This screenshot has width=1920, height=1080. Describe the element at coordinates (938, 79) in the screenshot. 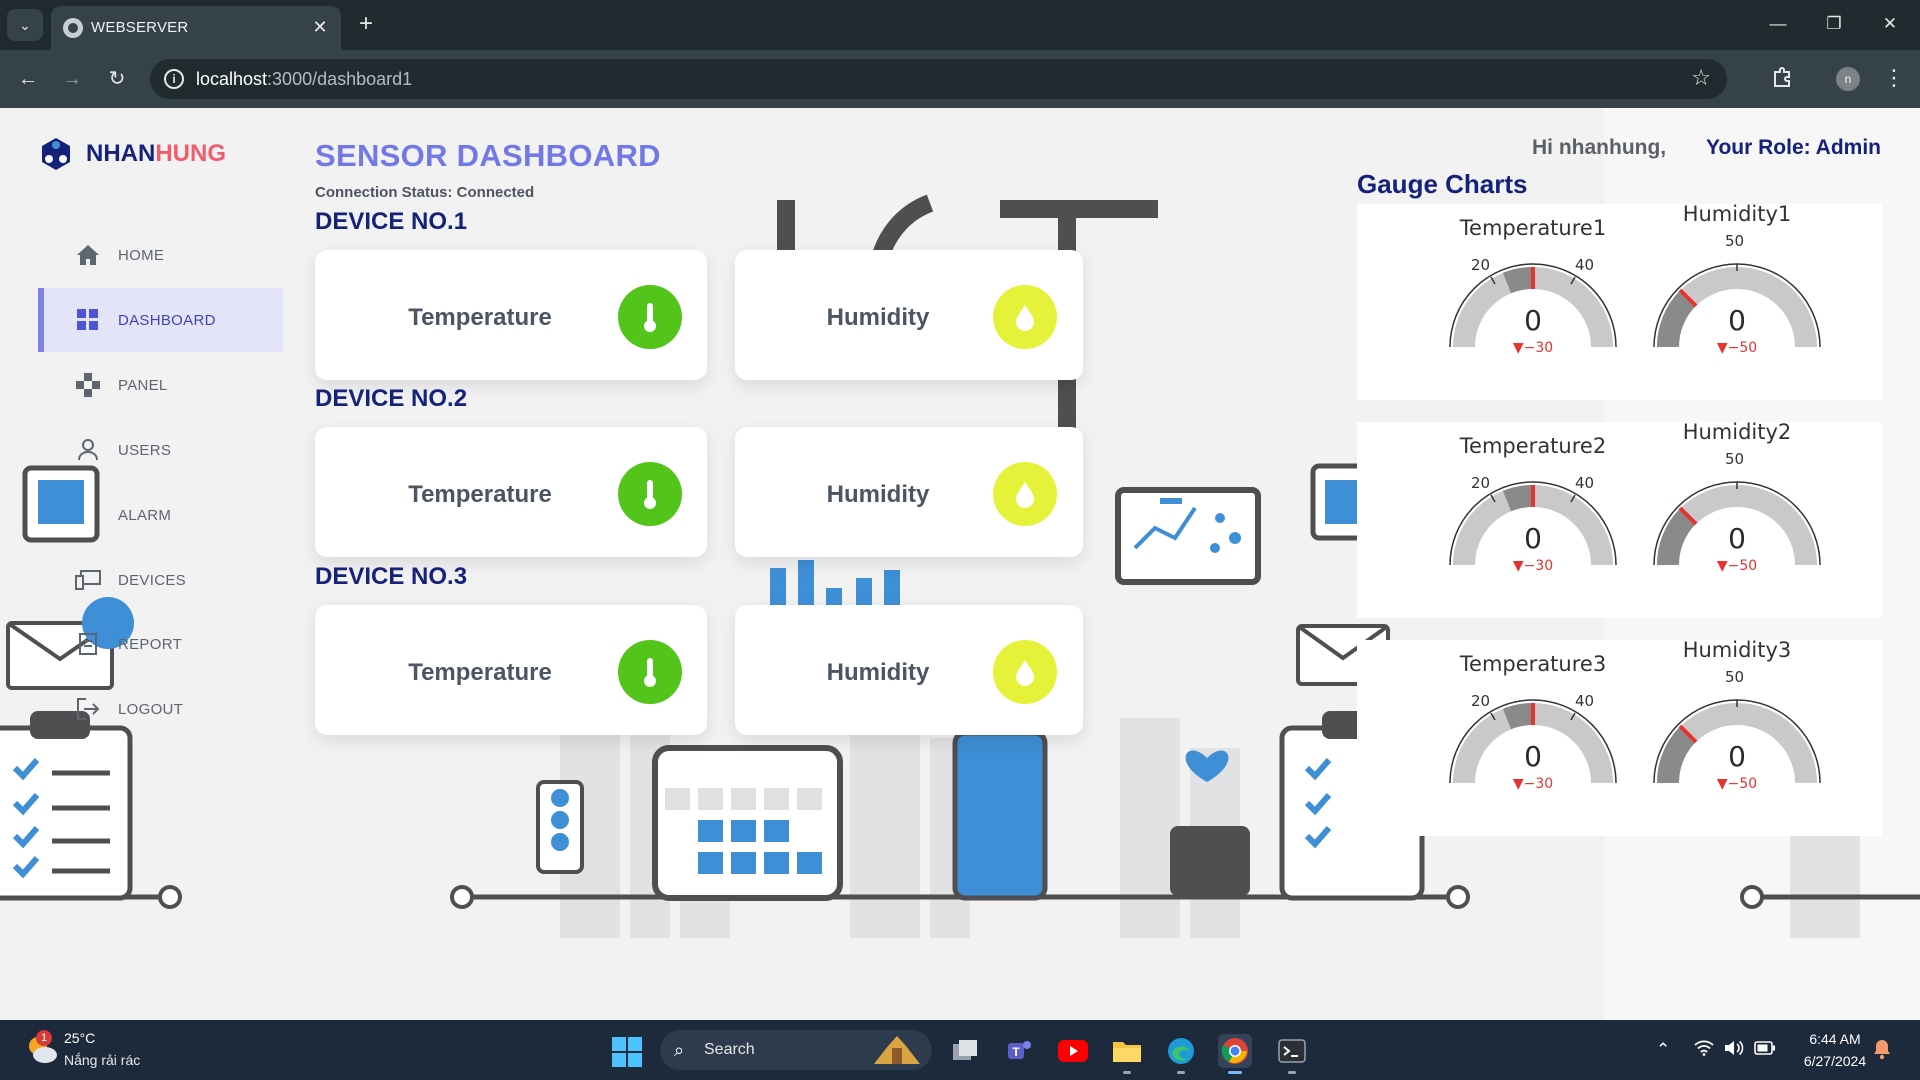

I see `address-bar: i localhost:3000/dashboard1 ☆` at that location.